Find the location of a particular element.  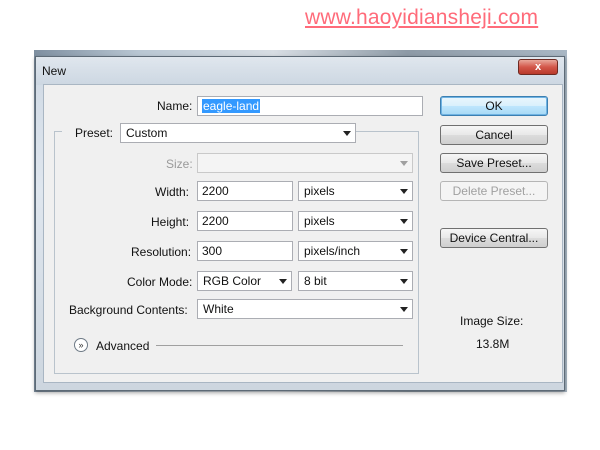

size-label: Size: is located at coordinates (179, 164).